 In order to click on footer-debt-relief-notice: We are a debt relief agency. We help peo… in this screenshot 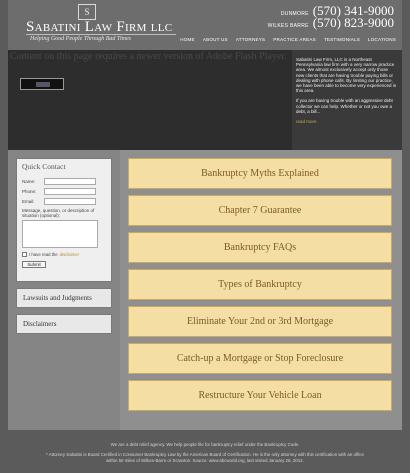, I will do `click(205, 444)`.